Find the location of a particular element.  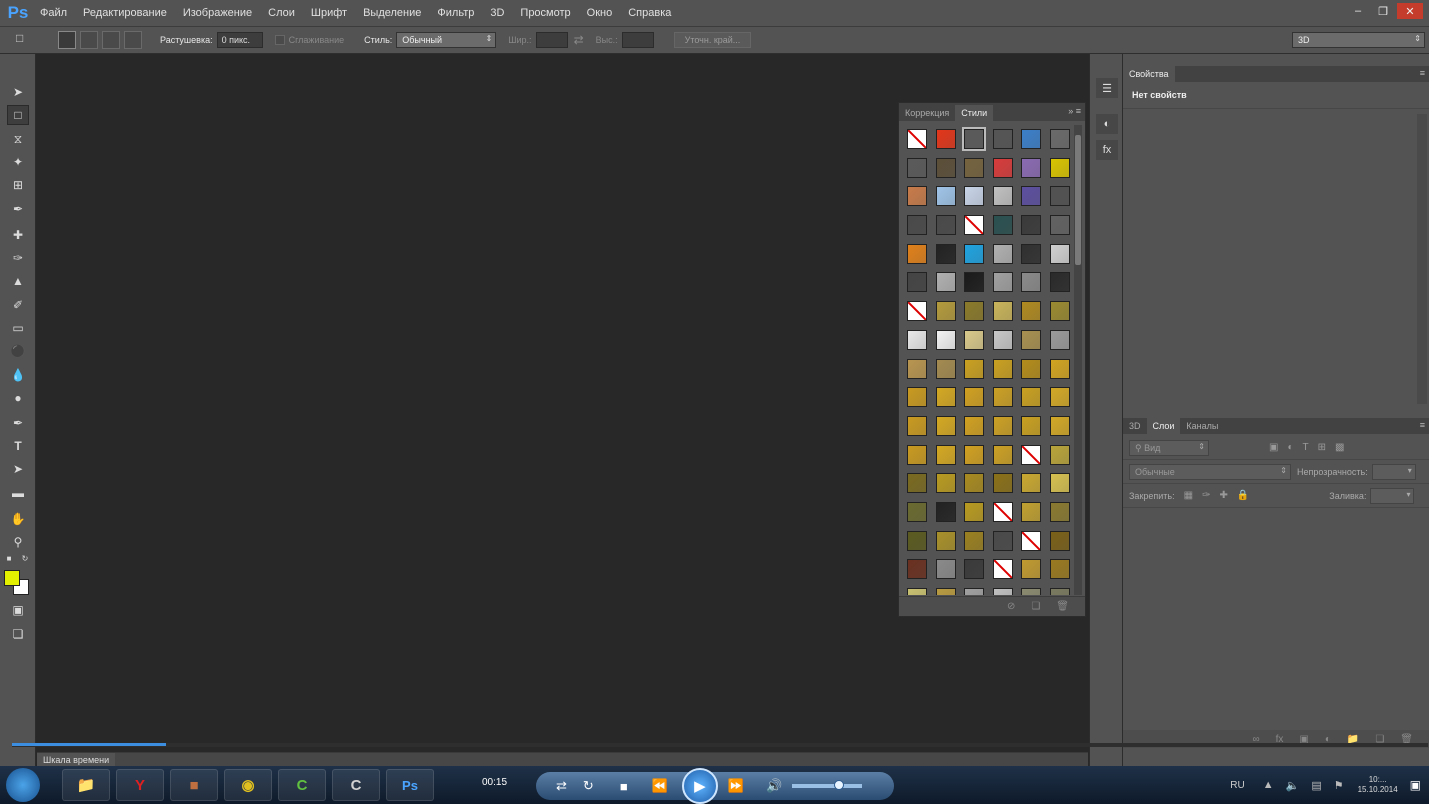

language-indicator: RU is located at coordinates (1237, 785).